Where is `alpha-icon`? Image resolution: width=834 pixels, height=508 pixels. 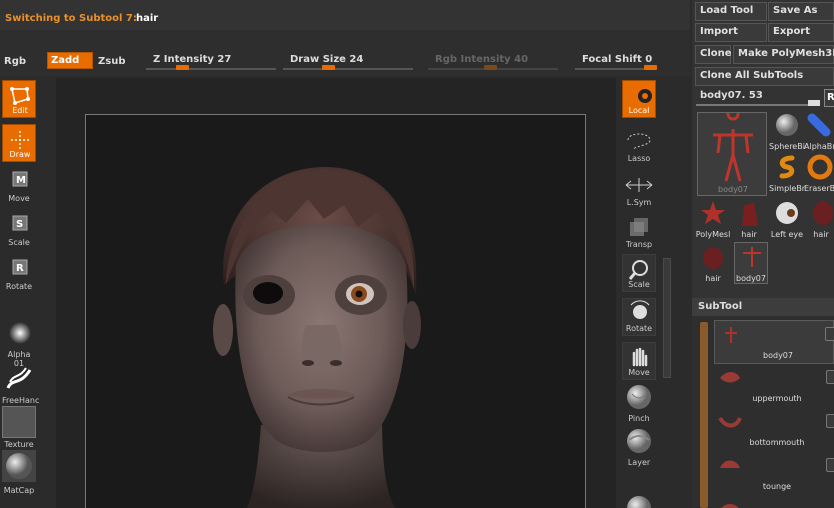 alpha-icon is located at coordinates (20, 333).